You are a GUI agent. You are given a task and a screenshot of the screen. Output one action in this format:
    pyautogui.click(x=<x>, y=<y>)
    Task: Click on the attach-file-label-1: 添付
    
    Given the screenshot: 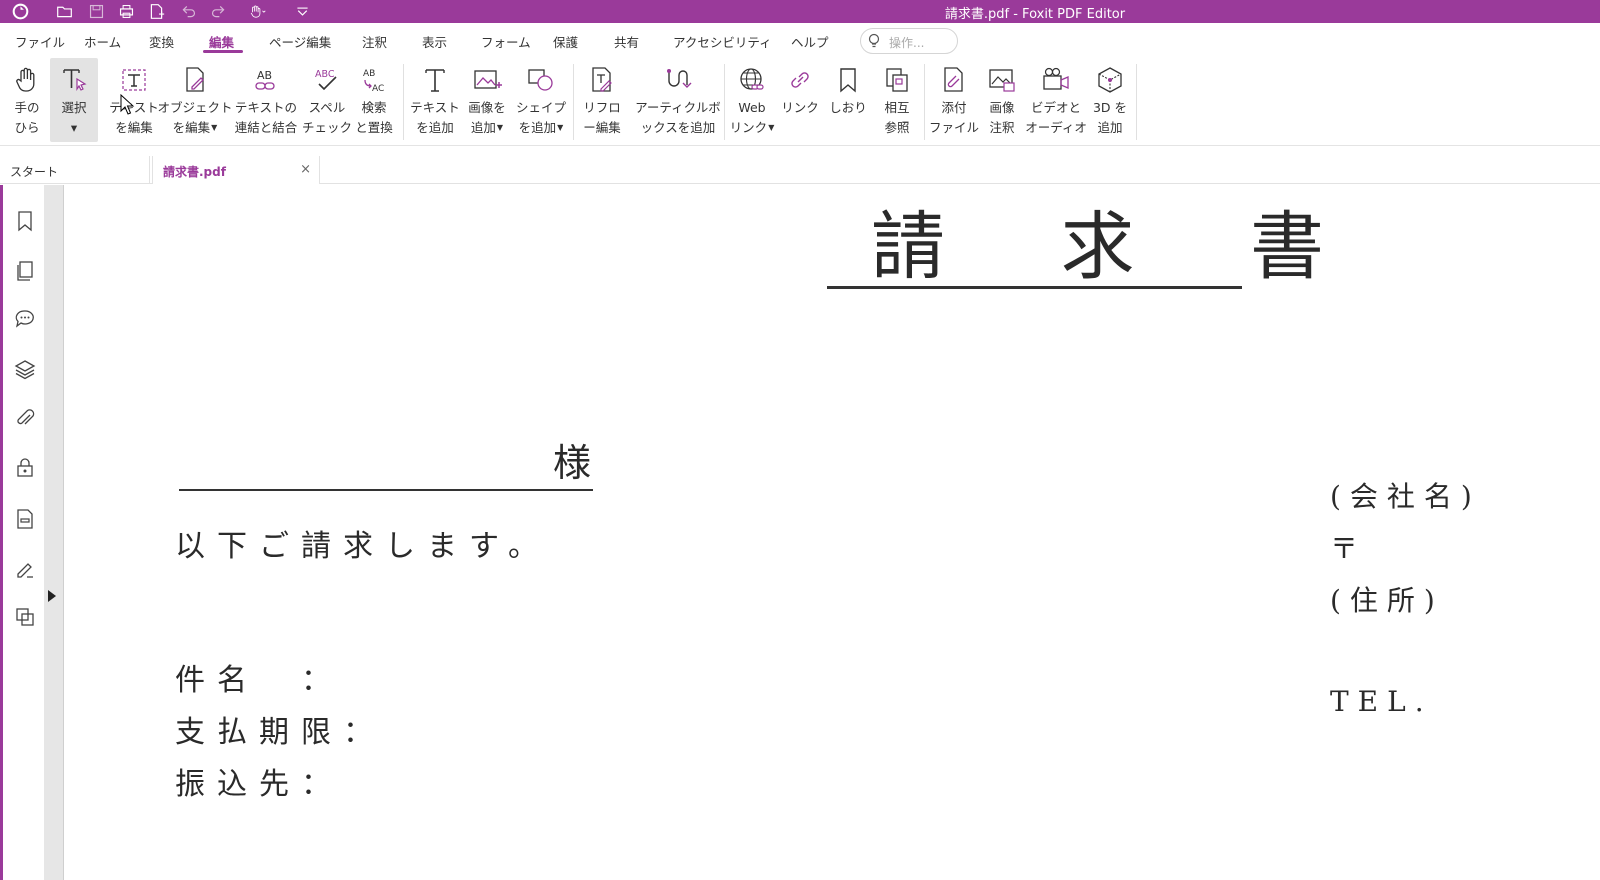 What is the action you would take?
    pyautogui.click(x=954, y=107)
    